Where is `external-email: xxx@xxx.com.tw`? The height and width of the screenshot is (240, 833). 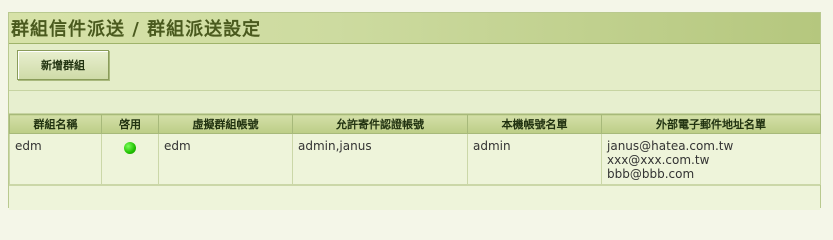 external-email: xxx@xxx.com.tw is located at coordinates (658, 160).